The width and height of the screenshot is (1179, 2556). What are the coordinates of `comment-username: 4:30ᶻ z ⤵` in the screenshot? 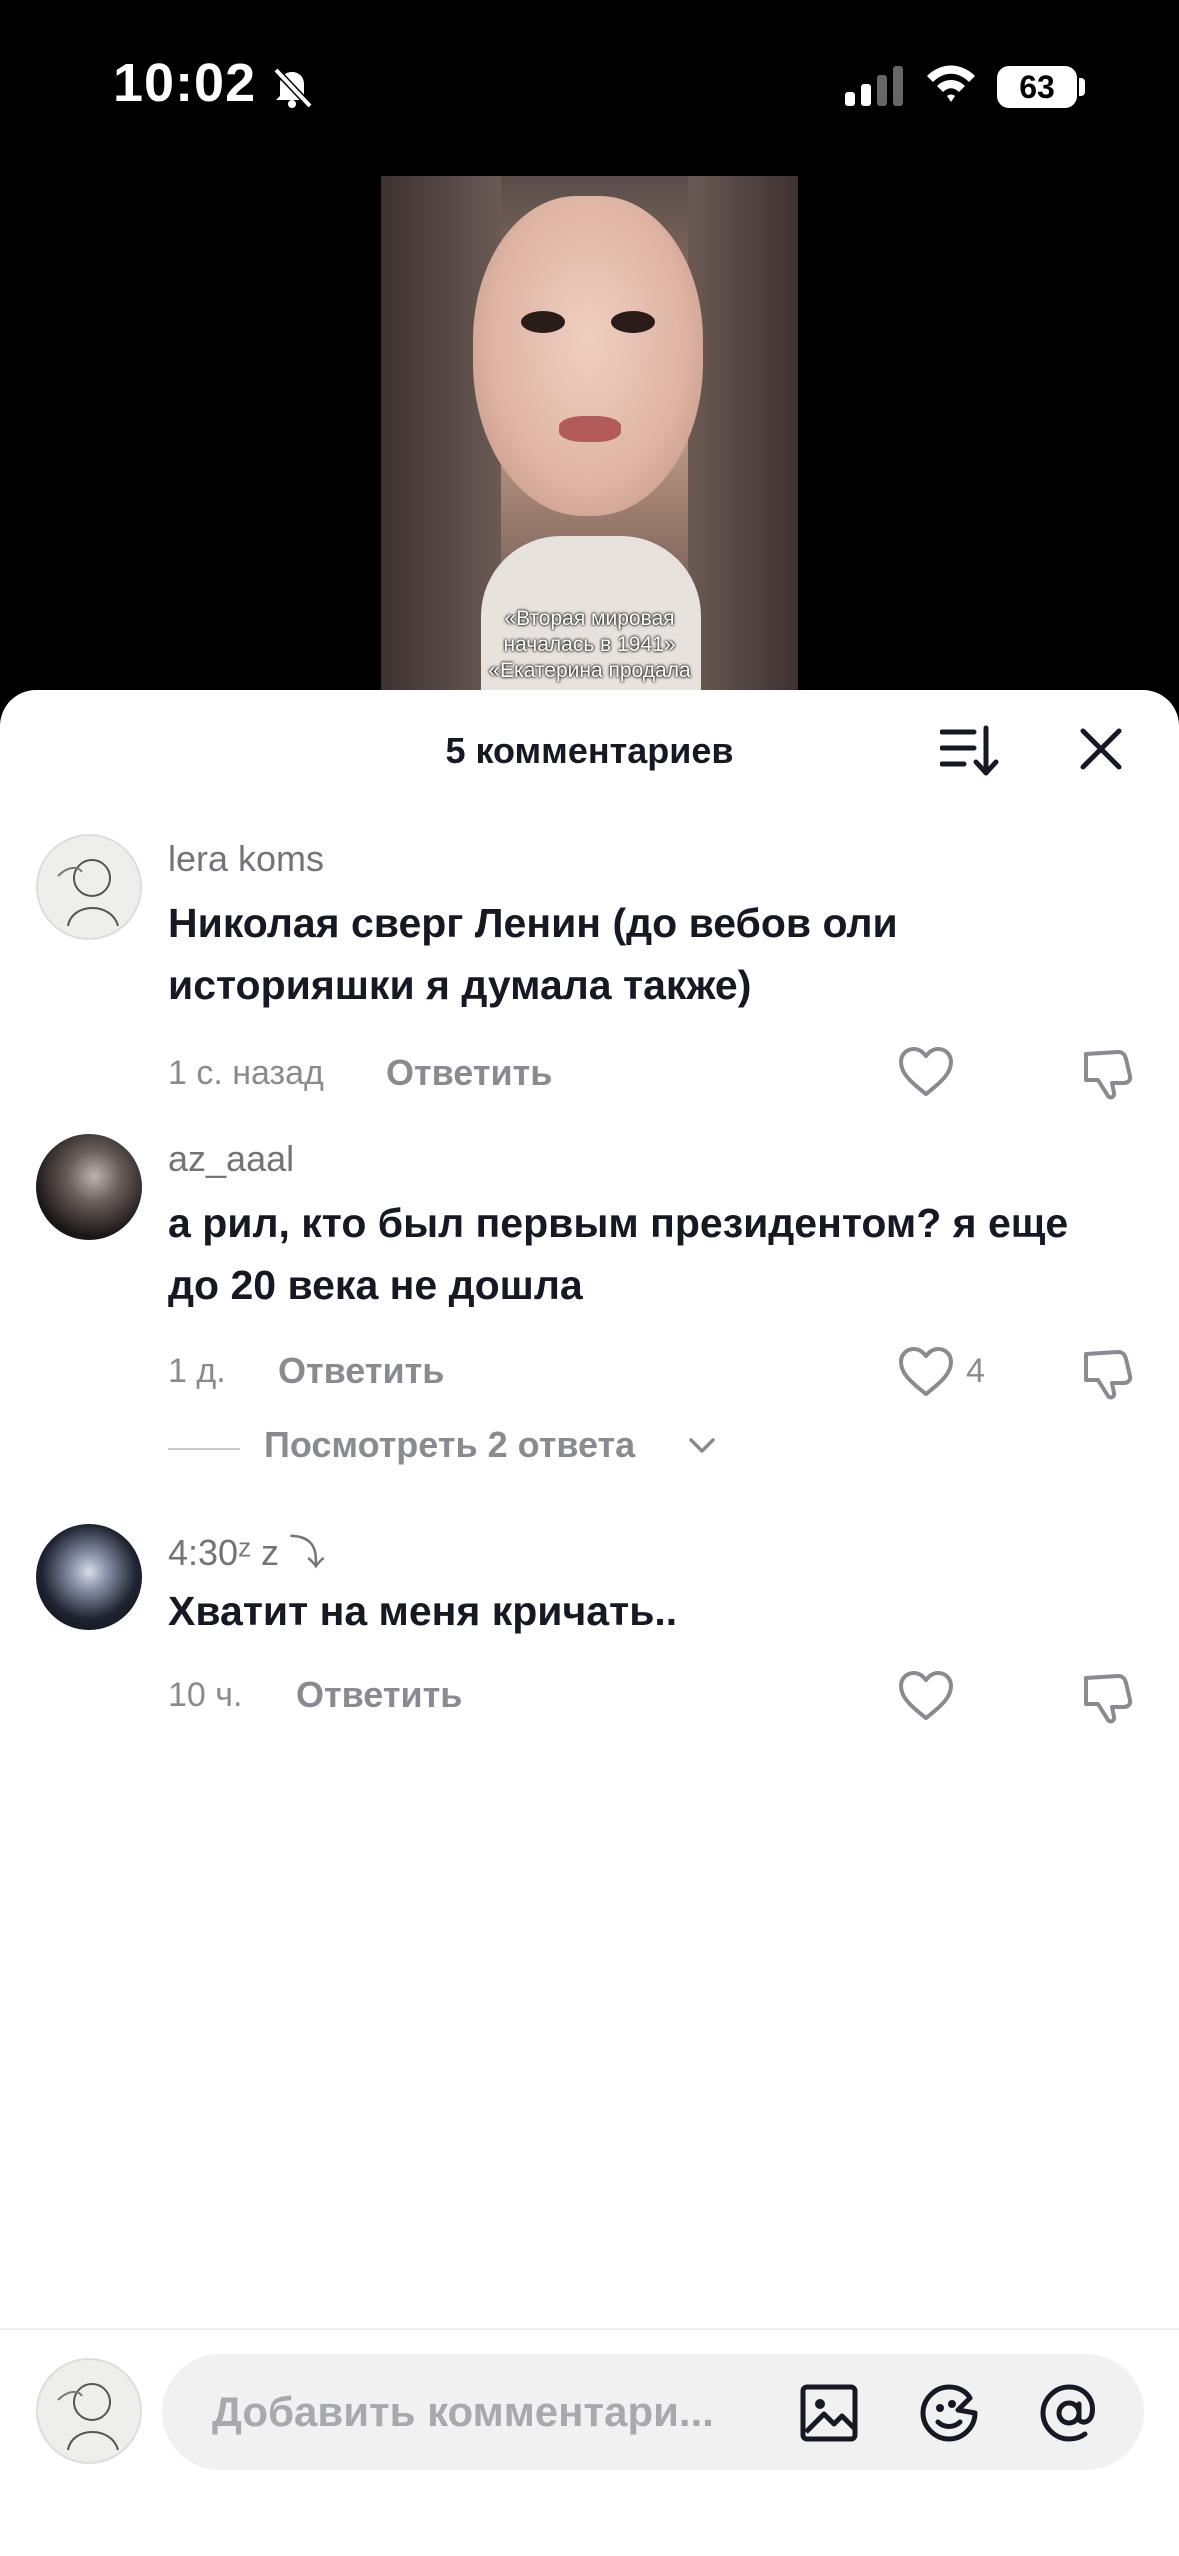 It's located at (246, 1550).